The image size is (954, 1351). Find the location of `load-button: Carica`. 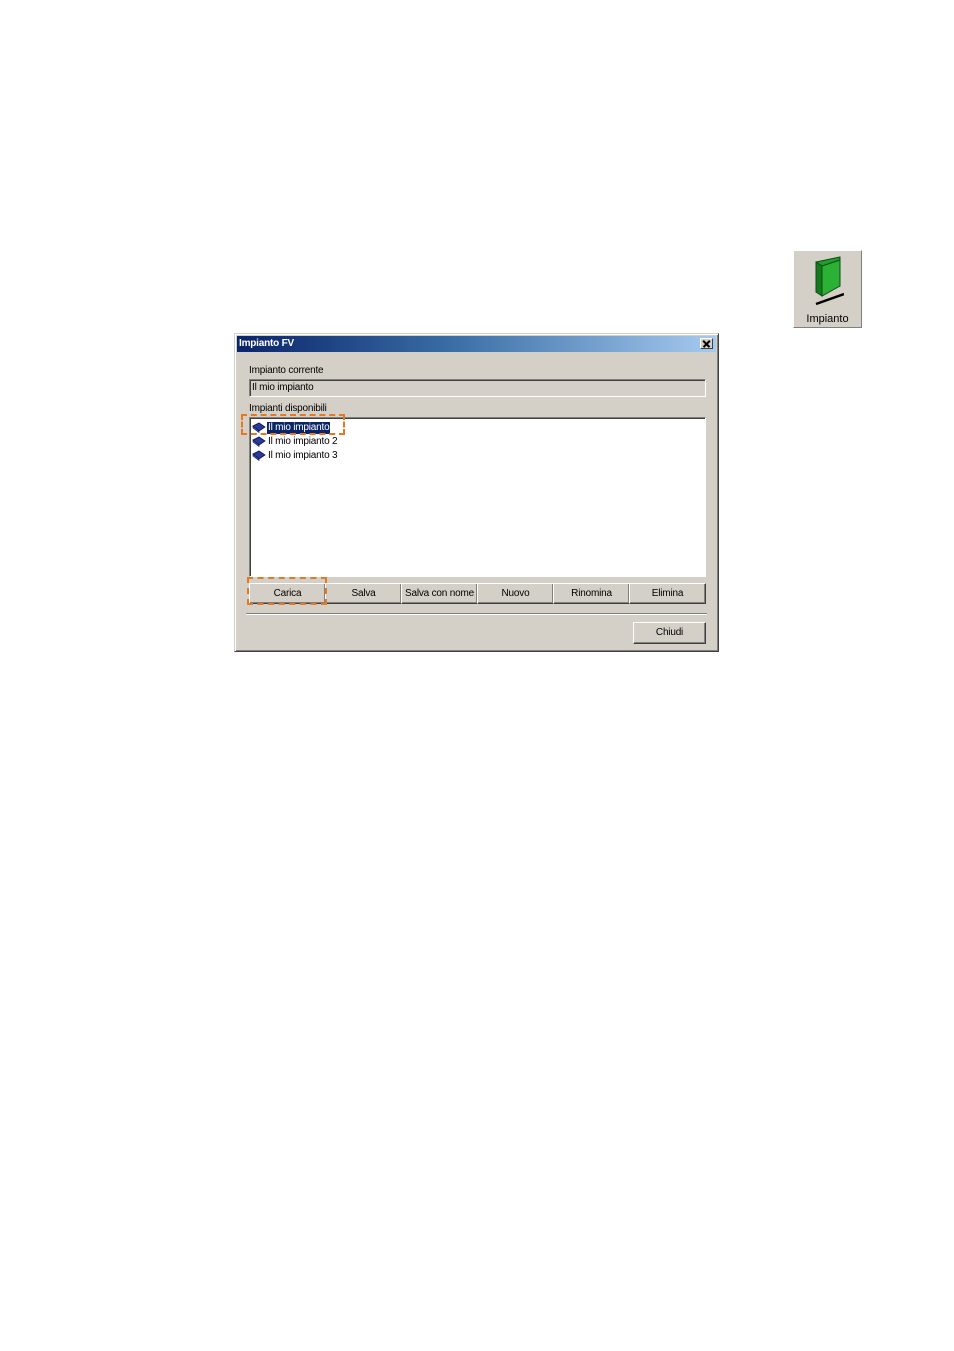

load-button: Carica is located at coordinates (287, 593).